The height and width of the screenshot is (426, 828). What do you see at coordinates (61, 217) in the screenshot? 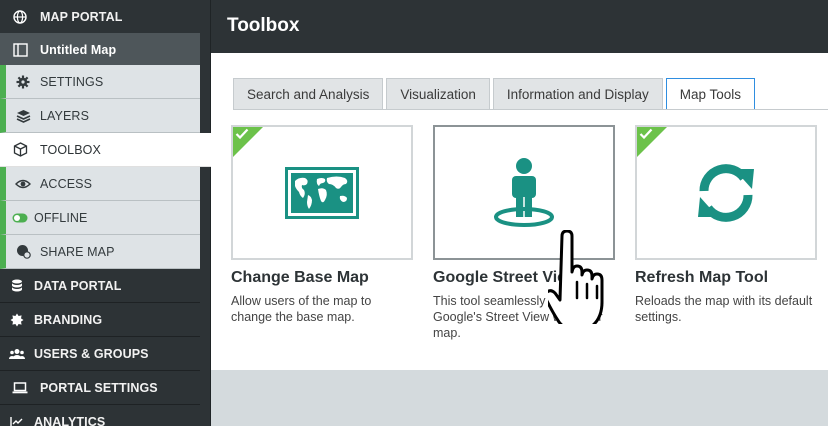
I see `sidebar-item-label: OFFLINE` at bounding box center [61, 217].